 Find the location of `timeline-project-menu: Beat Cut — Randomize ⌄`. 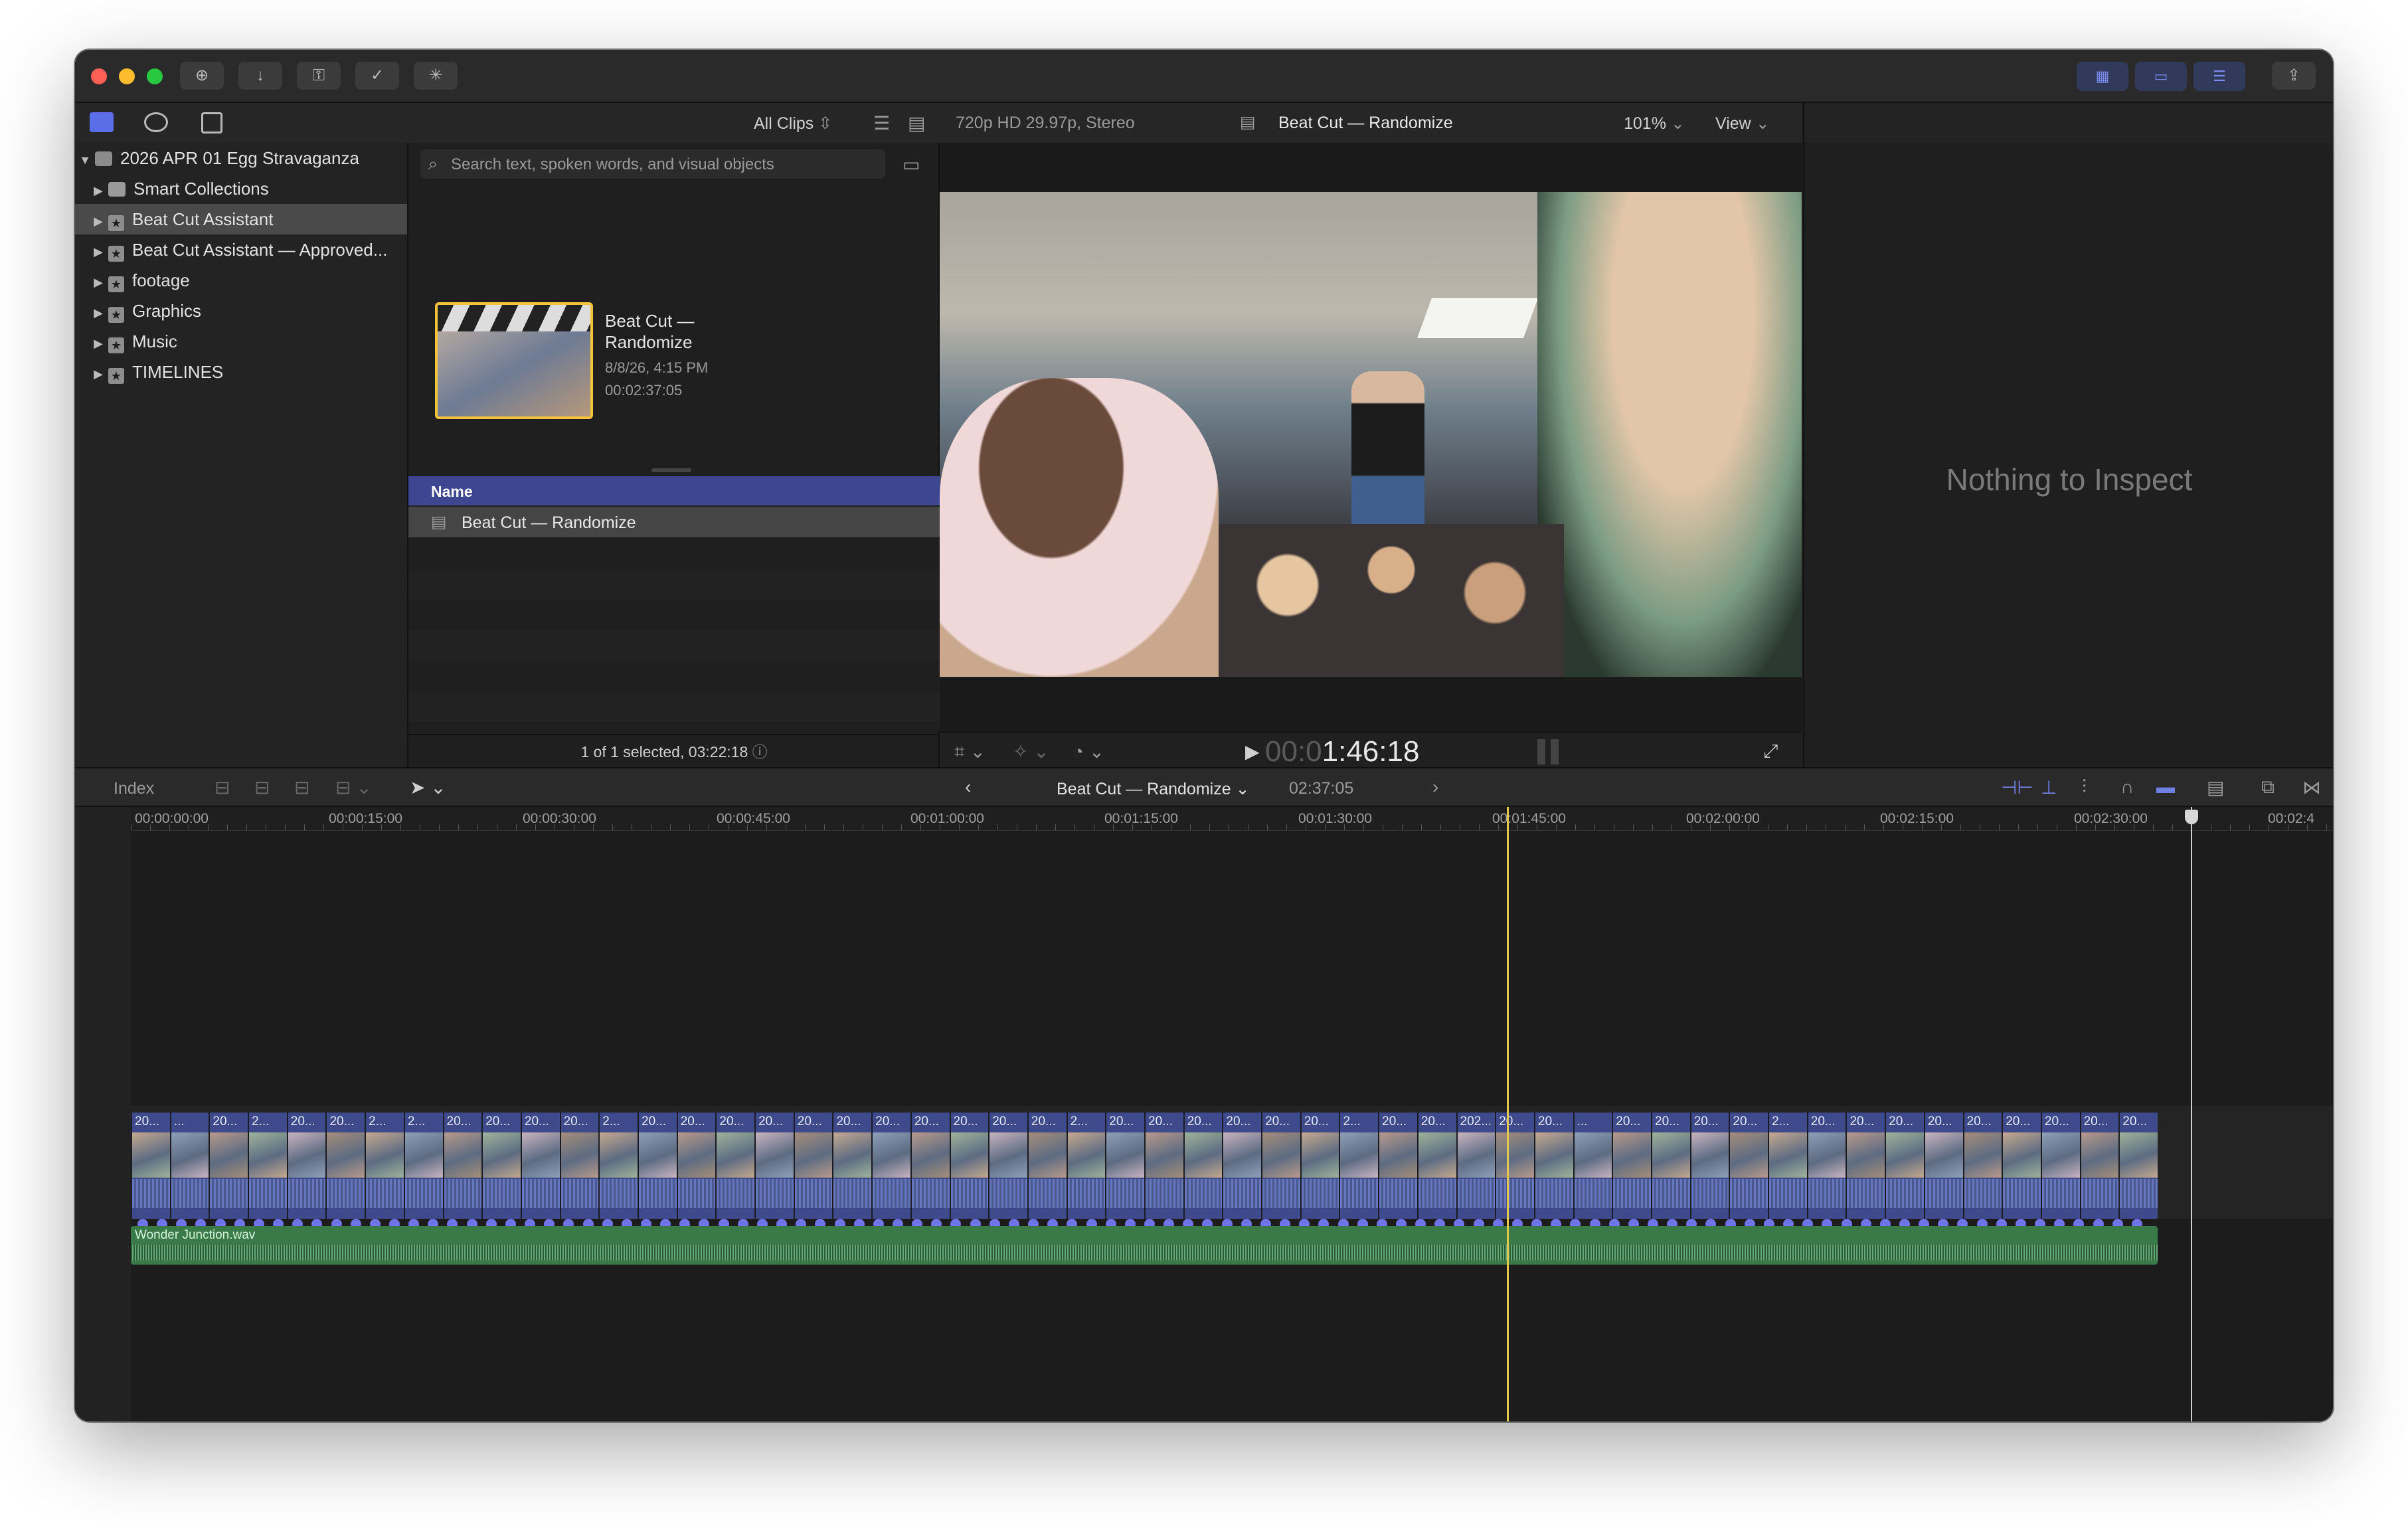

timeline-project-menu: Beat Cut — Randomize ⌄ is located at coordinates (1153, 789).